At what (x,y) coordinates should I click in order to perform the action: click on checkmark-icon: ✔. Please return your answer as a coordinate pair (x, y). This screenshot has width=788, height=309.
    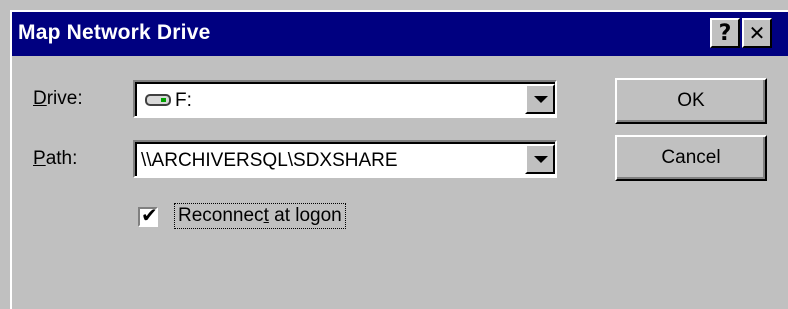
    Looking at the image, I should click on (149, 215).